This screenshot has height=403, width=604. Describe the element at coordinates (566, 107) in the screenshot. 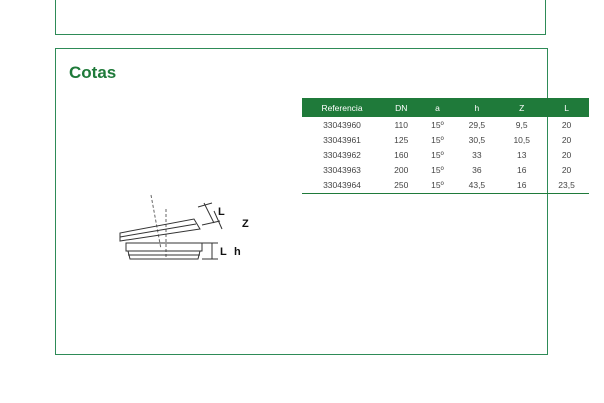

I see `header-l: L` at that location.